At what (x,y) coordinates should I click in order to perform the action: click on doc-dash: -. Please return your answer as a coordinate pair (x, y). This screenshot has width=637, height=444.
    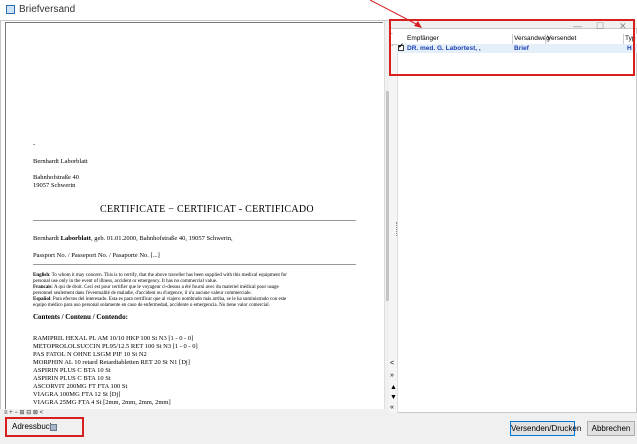
    Looking at the image, I should click on (34, 144).